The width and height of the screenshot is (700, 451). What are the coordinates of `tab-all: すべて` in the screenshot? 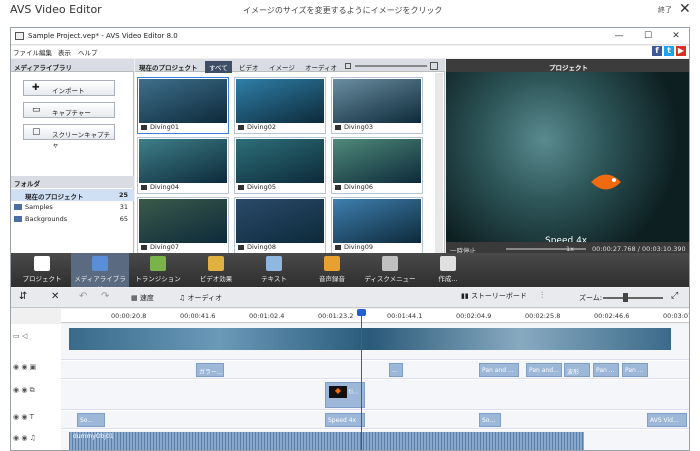 It's located at (218, 67).